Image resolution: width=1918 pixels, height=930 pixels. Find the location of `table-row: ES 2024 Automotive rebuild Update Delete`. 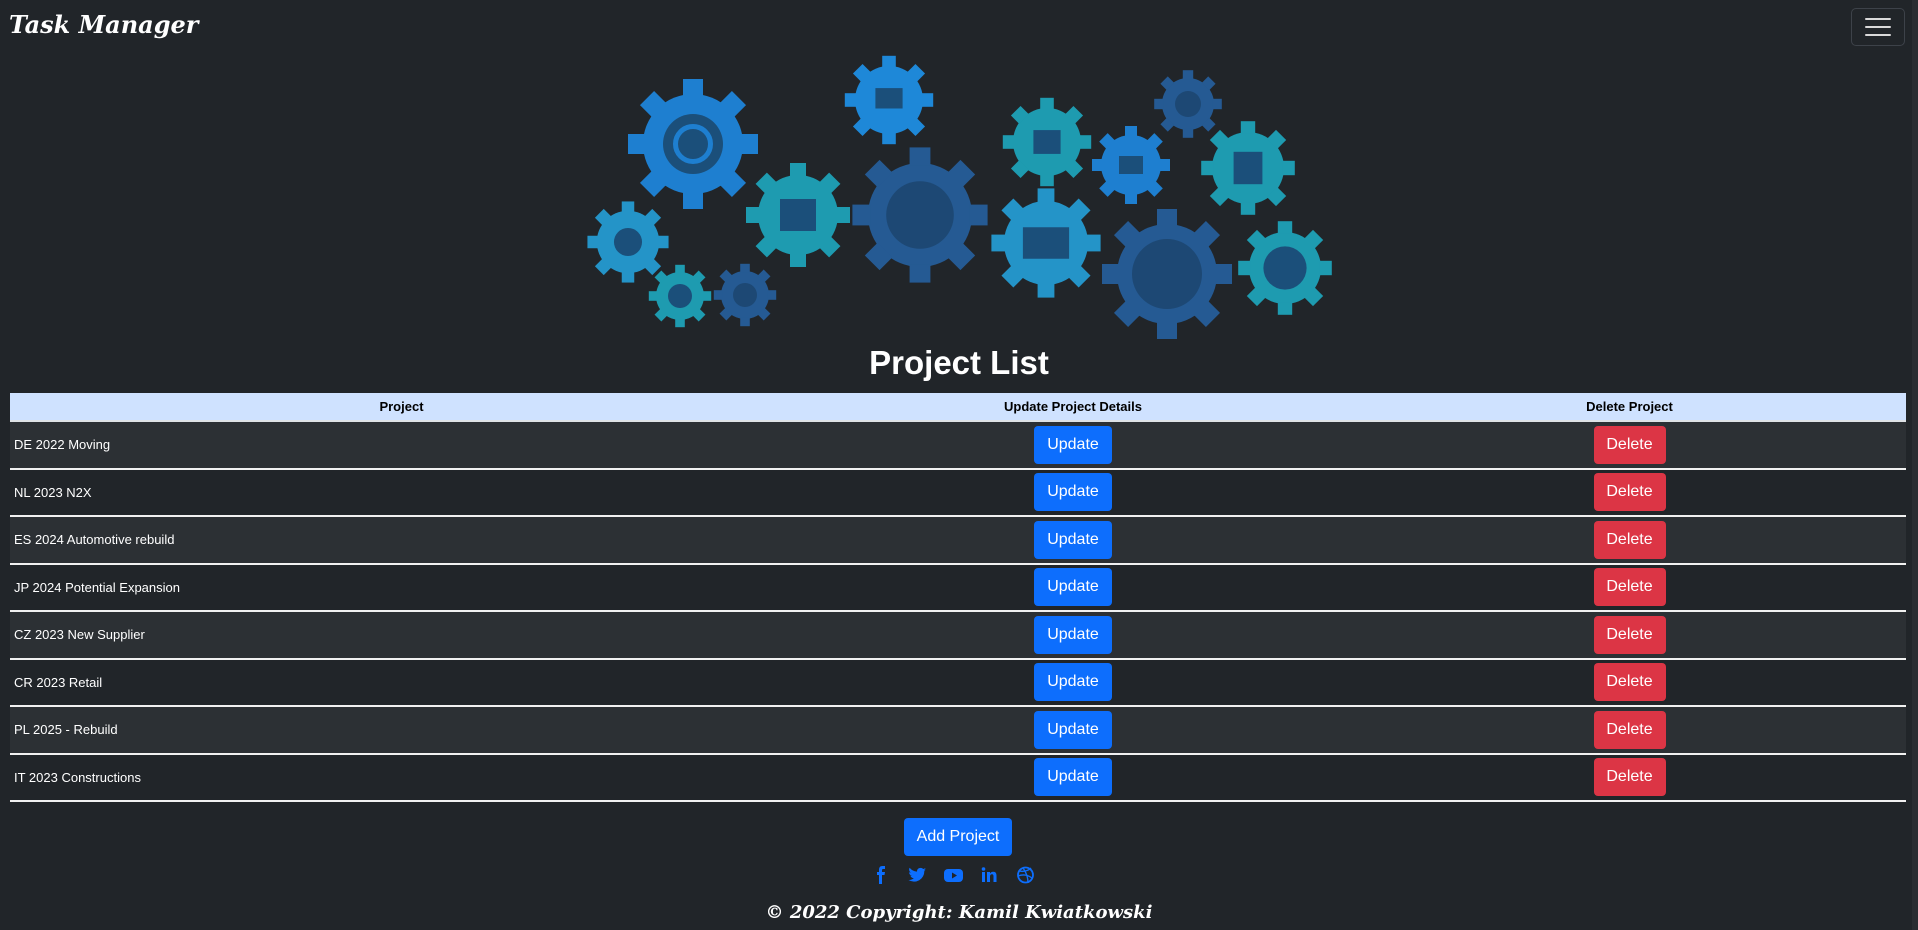

table-row: ES 2024 Automotive rebuild Update Delete is located at coordinates (958, 541).